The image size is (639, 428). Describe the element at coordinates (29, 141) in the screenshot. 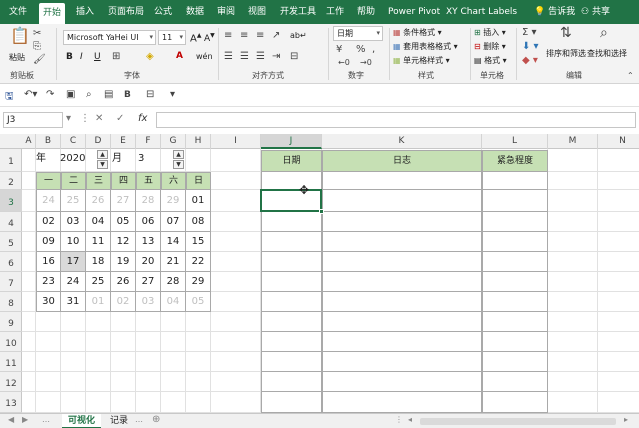

I see `column-header: A` at that location.